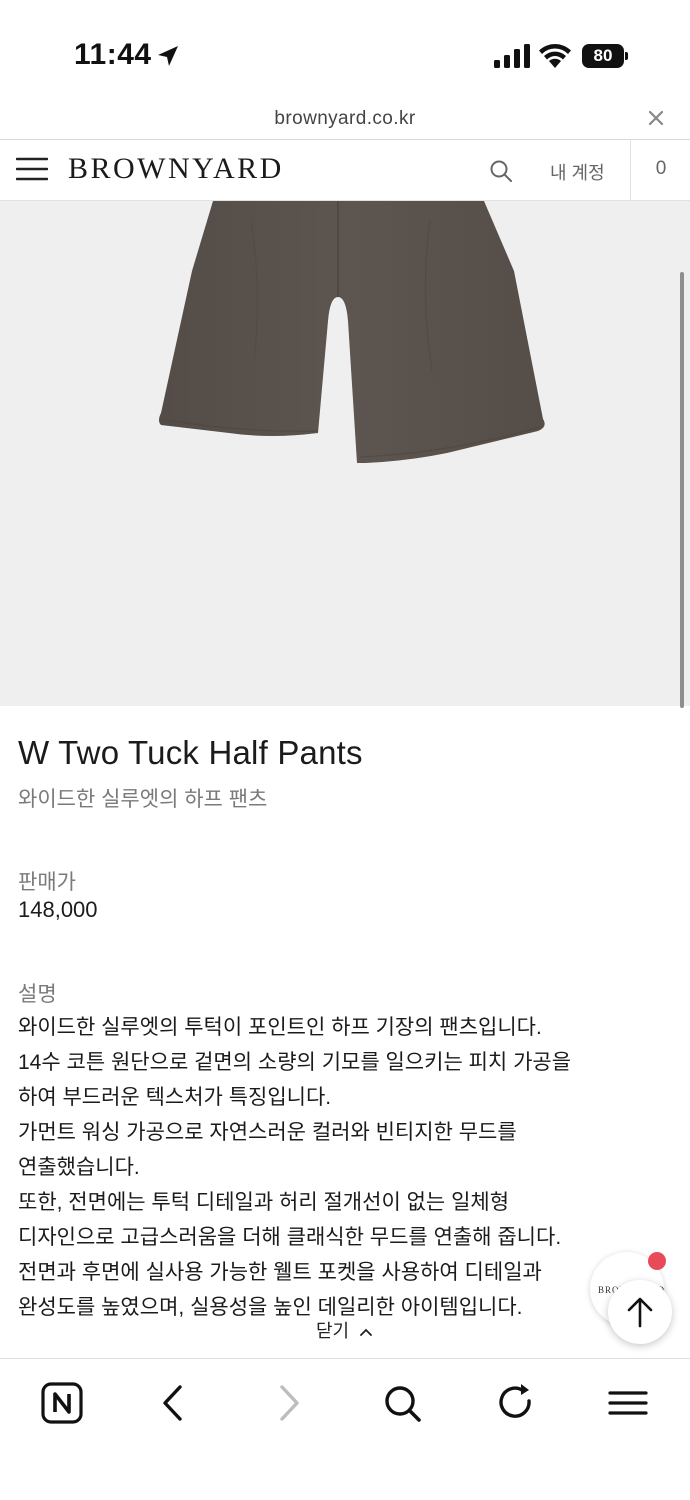 This screenshot has height=1500, width=690. I want to click on description-label: 설명, so click(37, 994).